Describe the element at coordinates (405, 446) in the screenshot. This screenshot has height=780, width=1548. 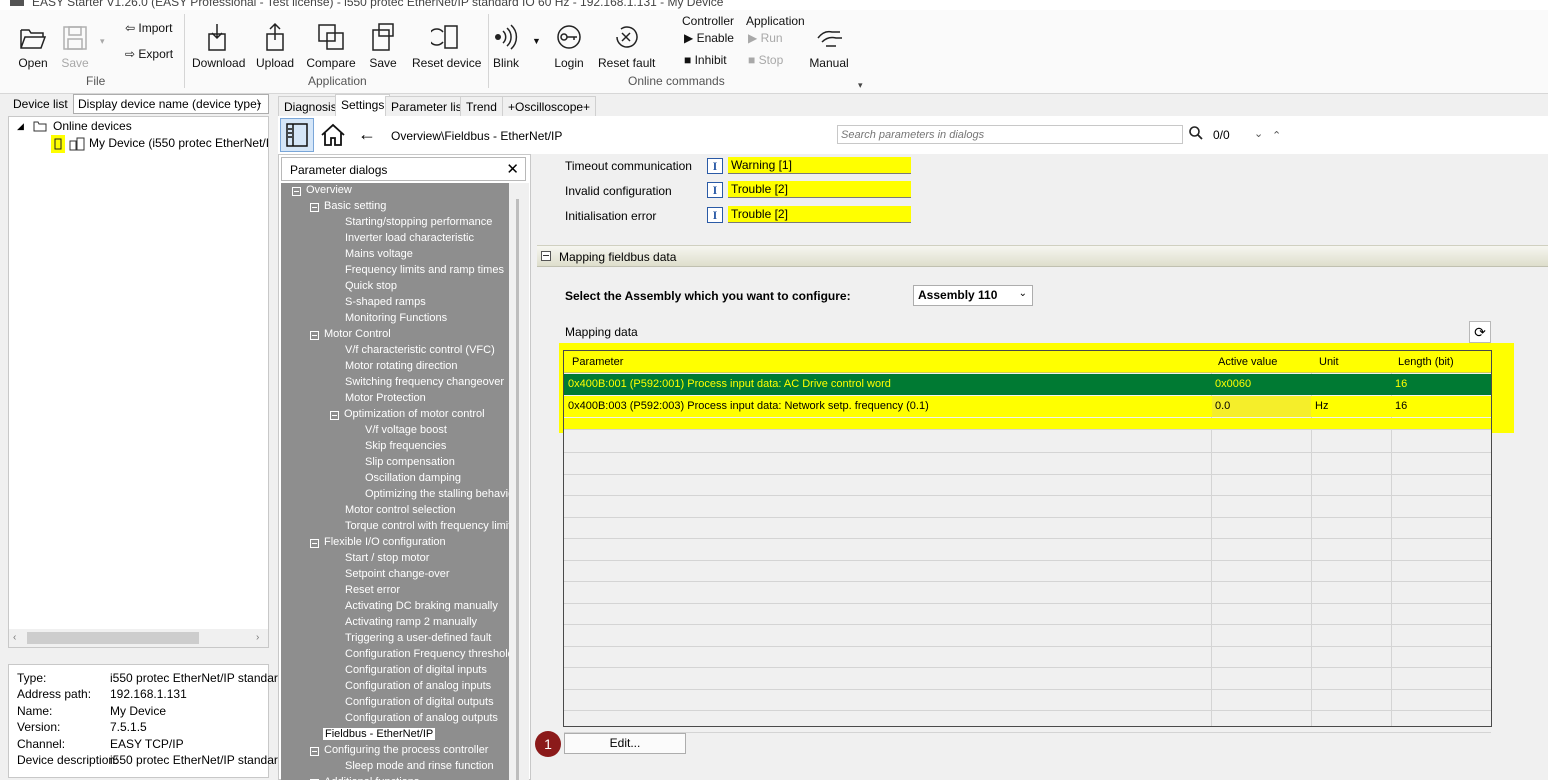
I see `tree-item: Skip frequencies` at that location.